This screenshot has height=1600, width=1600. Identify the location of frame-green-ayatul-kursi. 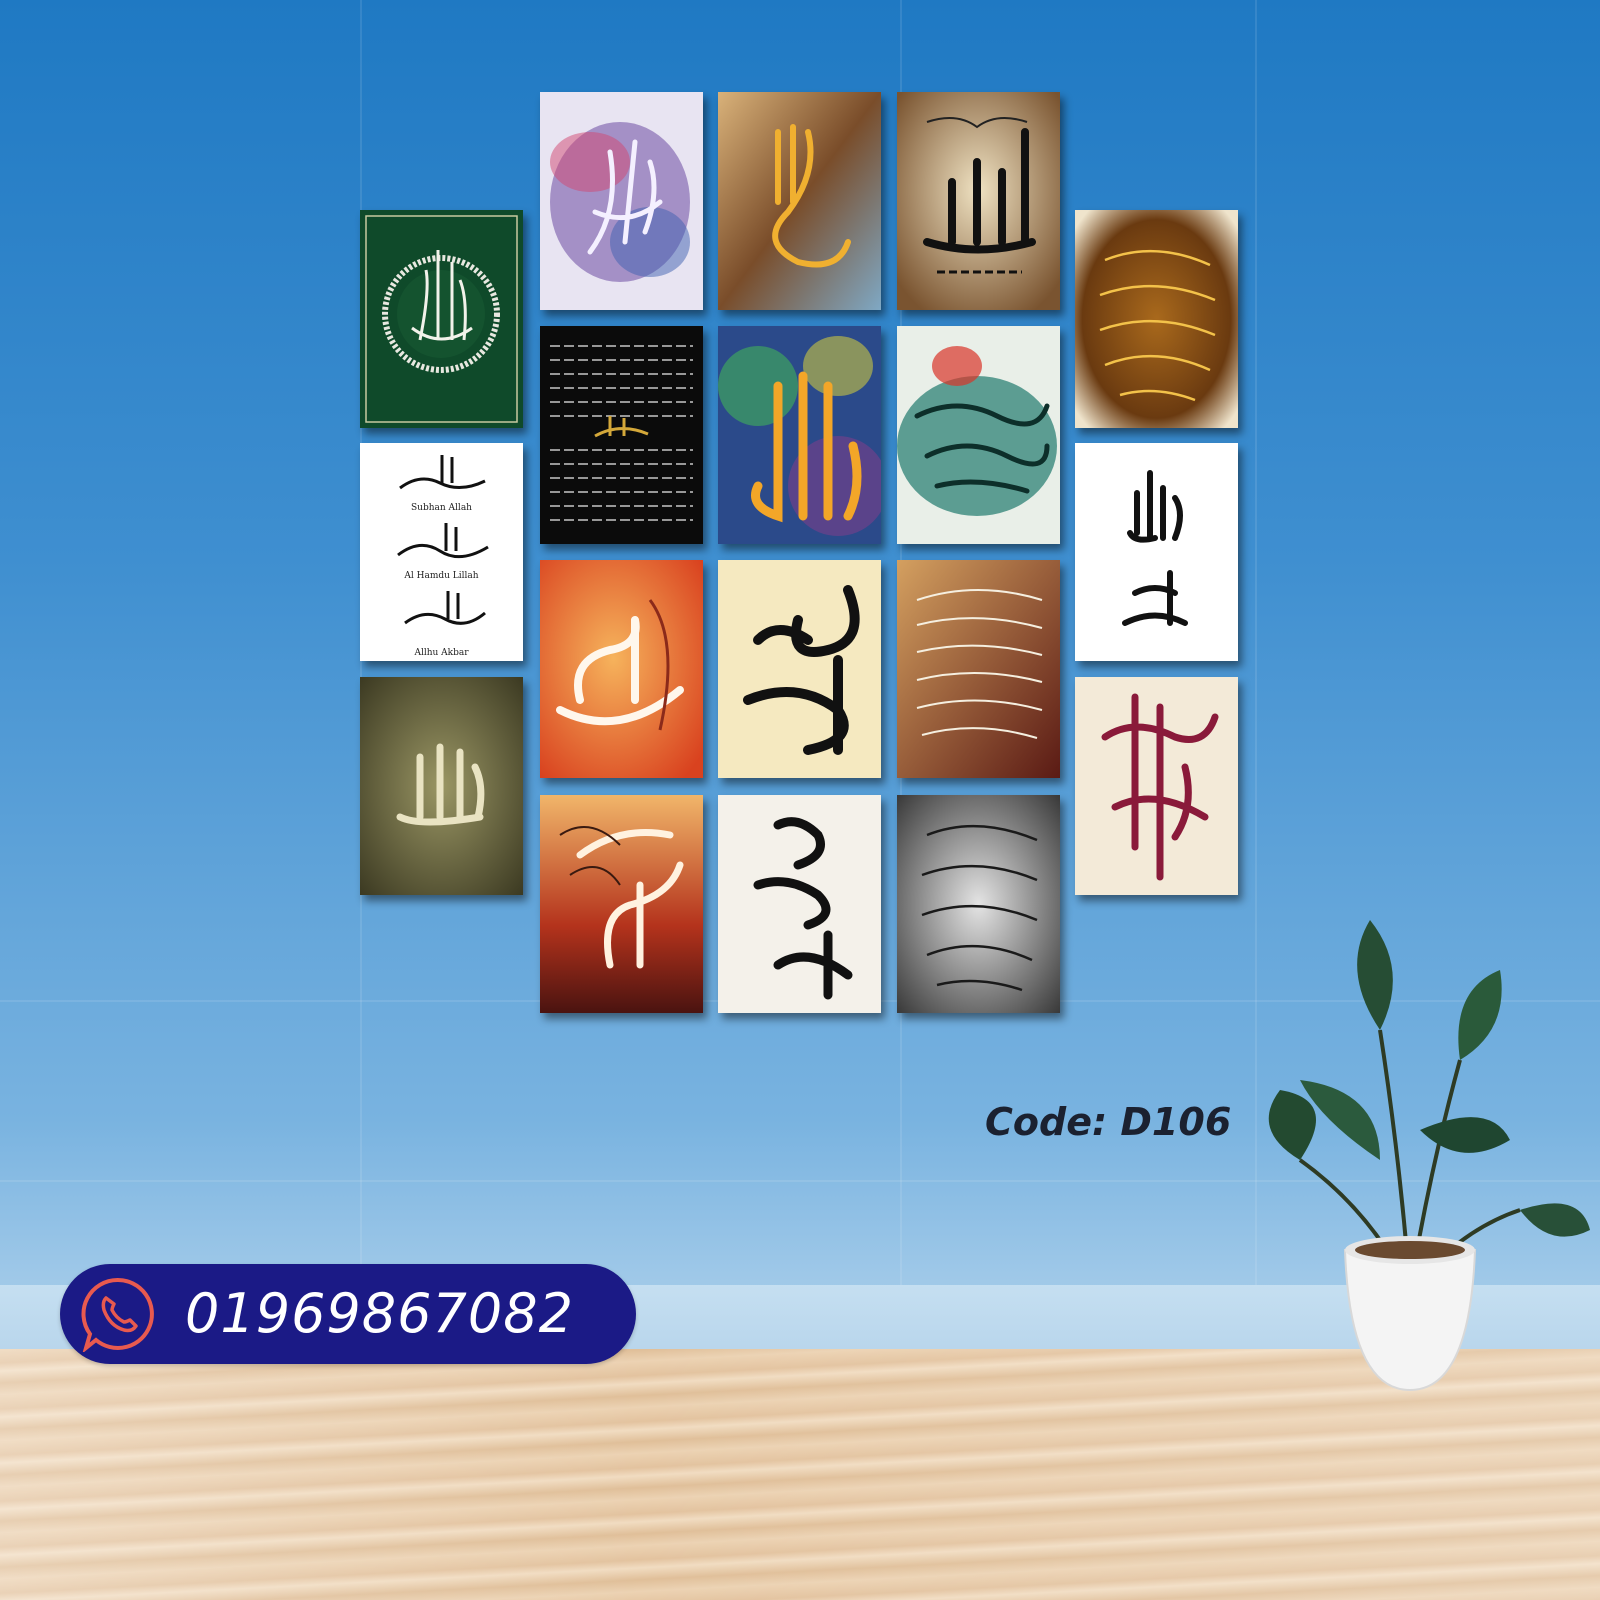
(441, 319).